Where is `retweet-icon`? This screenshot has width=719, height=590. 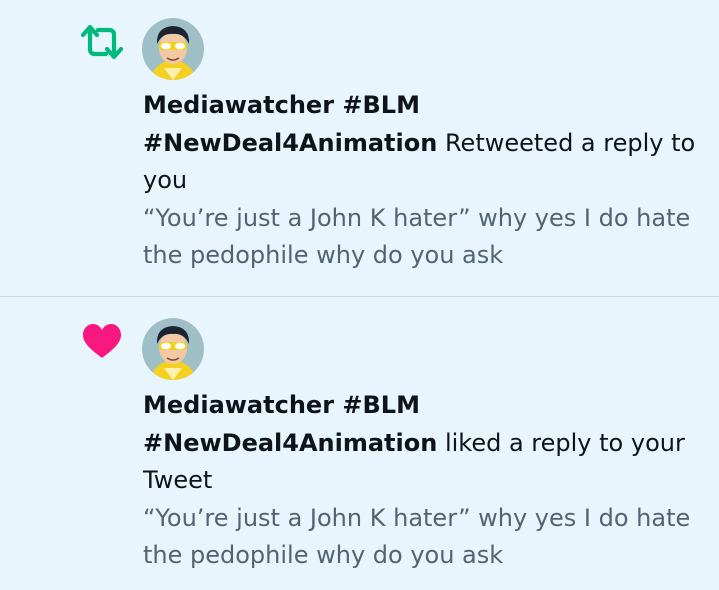
retweet-icon is located at coordinates (102, 42).